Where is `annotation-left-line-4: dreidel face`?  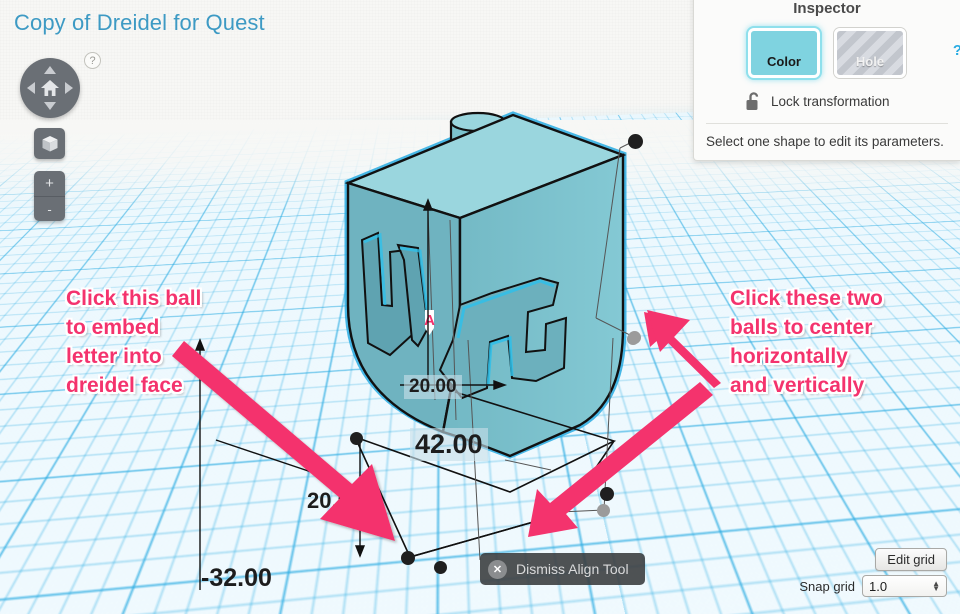 annotation-left-line-4: dreidel face is located at coordinates (124, 385).